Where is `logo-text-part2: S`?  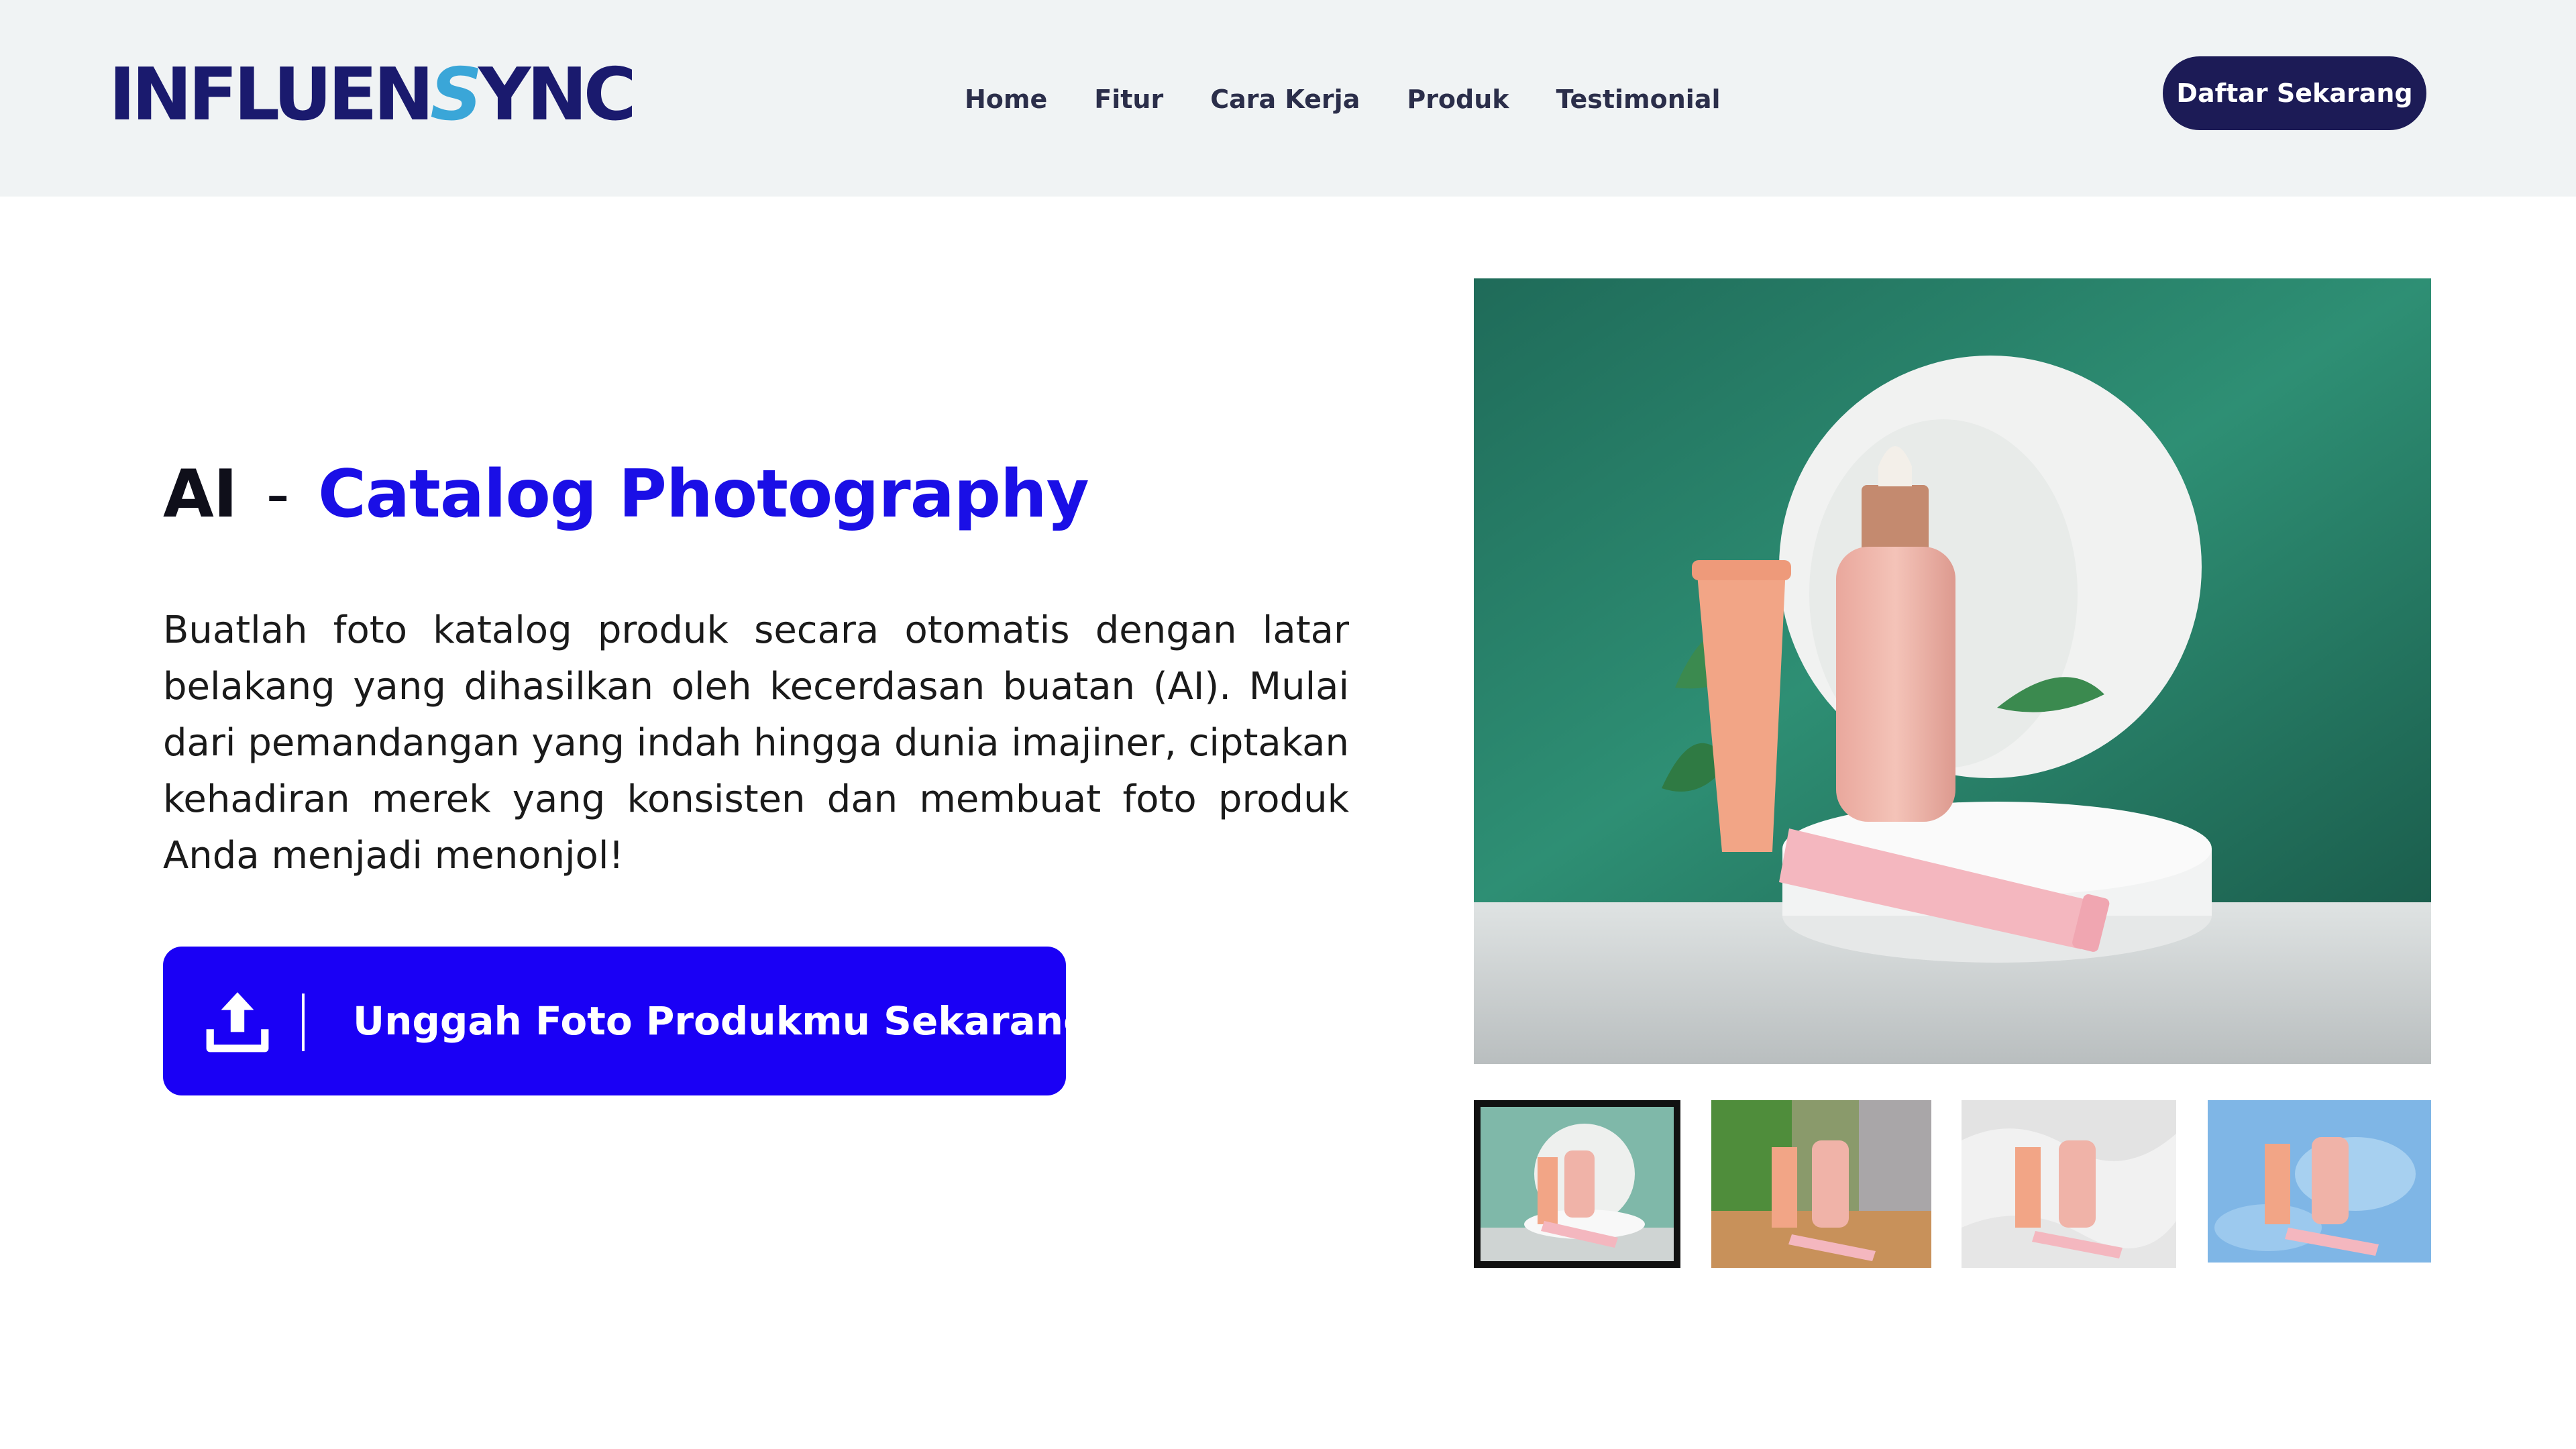 logo-text-part2: S is located at coordinates (456, 95).